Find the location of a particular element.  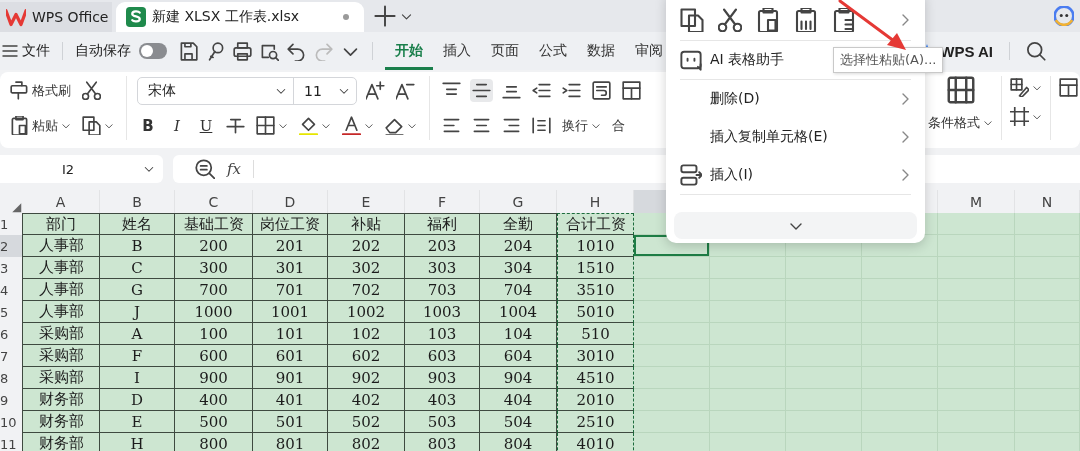

row-header: 9 is located at coordinates (11, 400).